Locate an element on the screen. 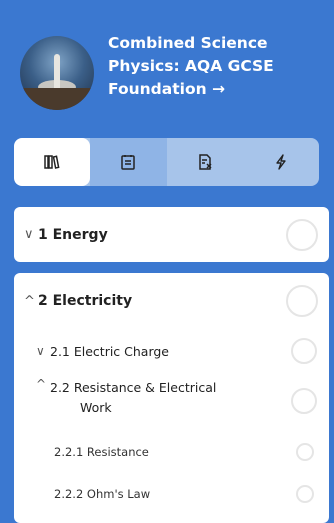  subsection-title: 2.2 Resistance & Electrical is located at coordinates (133, 387).